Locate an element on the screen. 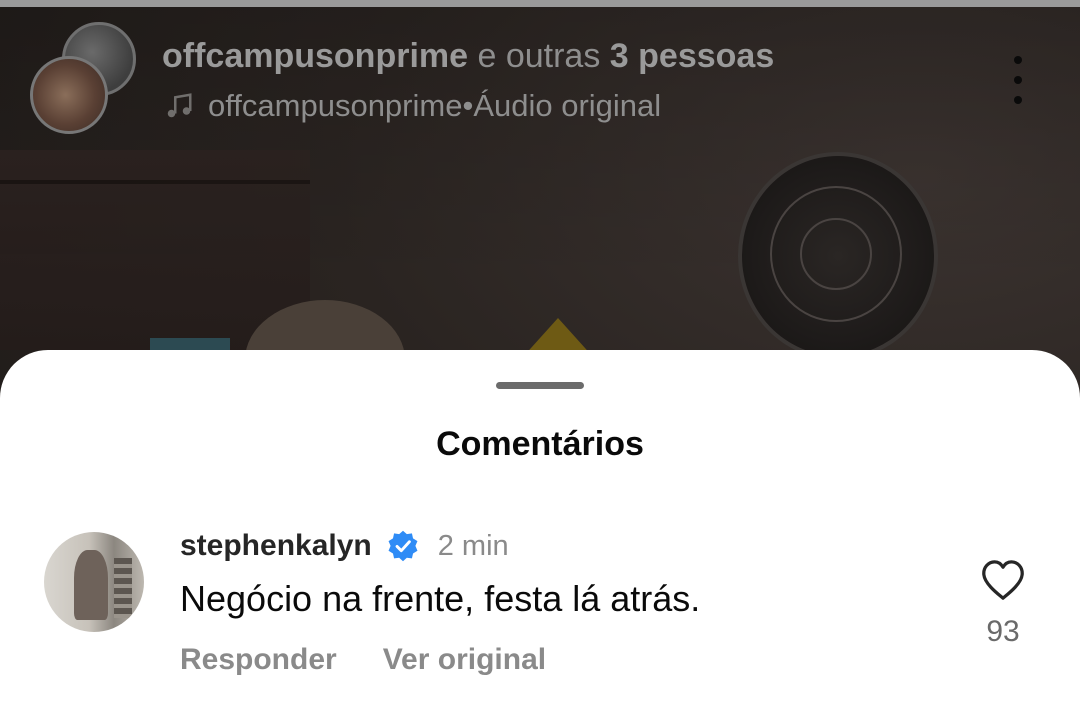 The image size is (1080, 712). avatar-primary is located at coordinates (69, 95).